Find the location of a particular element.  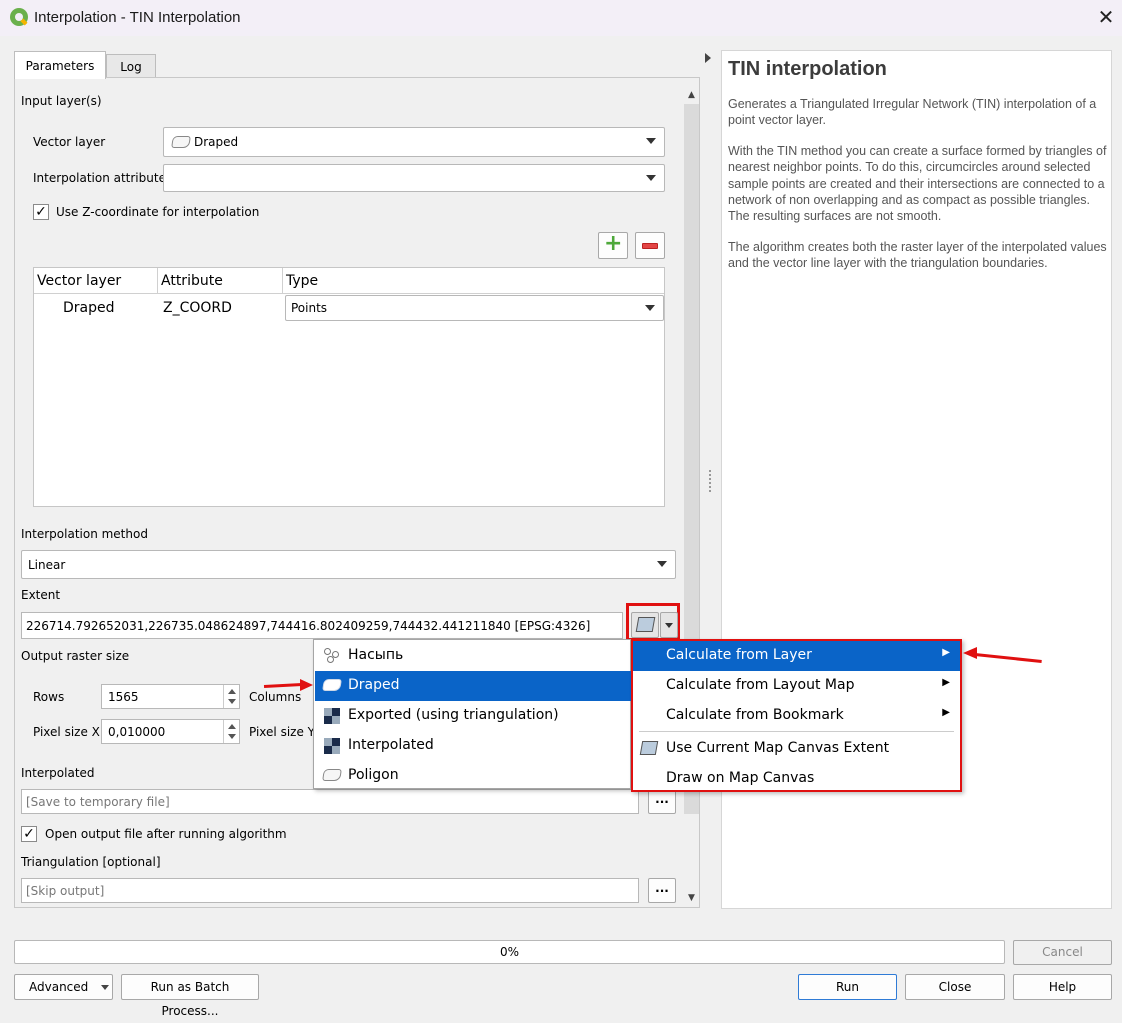

point-layer-icon is located at coordinates (332, 656).